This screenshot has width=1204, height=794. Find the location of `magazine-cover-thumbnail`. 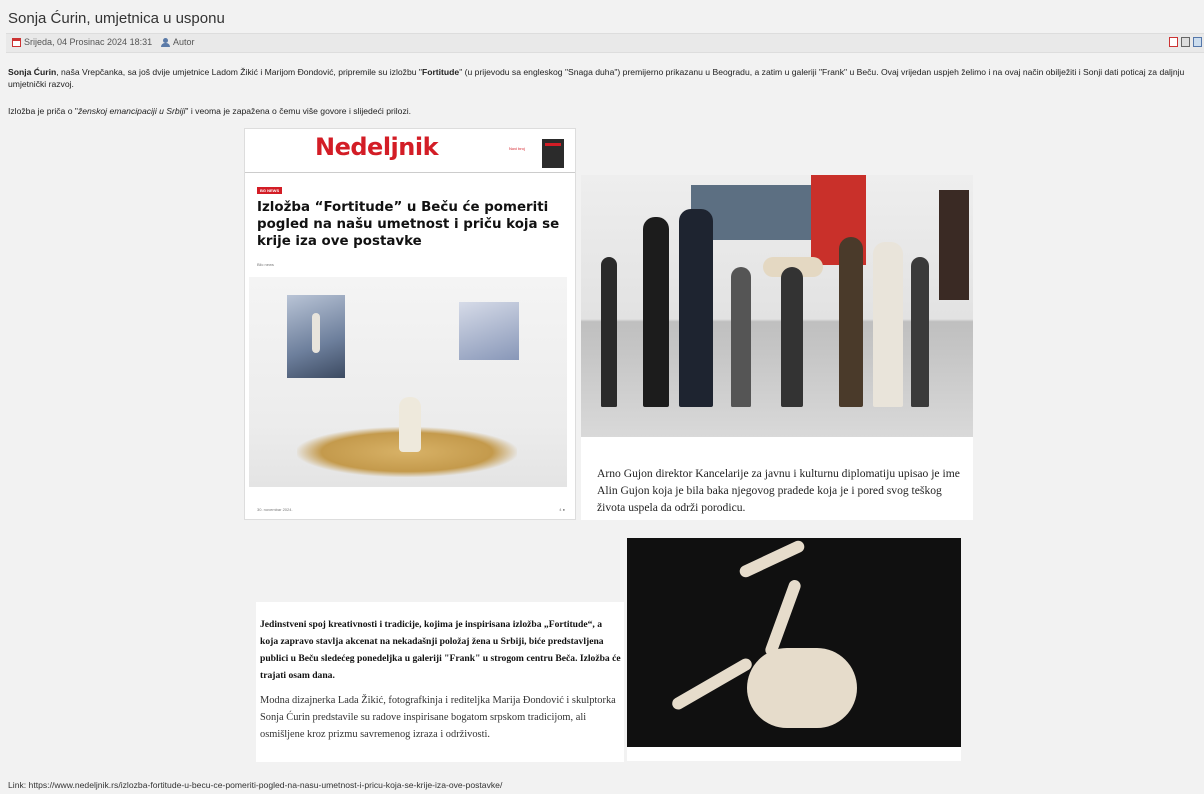

magazine-cover-thumbnail is located at coordinates (553, 153).